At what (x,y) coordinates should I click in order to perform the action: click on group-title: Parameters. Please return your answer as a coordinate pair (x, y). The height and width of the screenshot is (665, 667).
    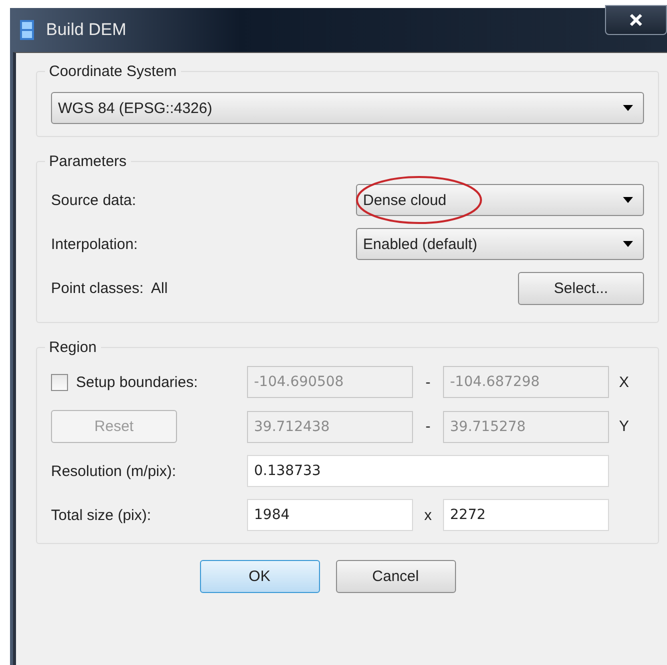
    Looking at the image, I should click on (88, 161).